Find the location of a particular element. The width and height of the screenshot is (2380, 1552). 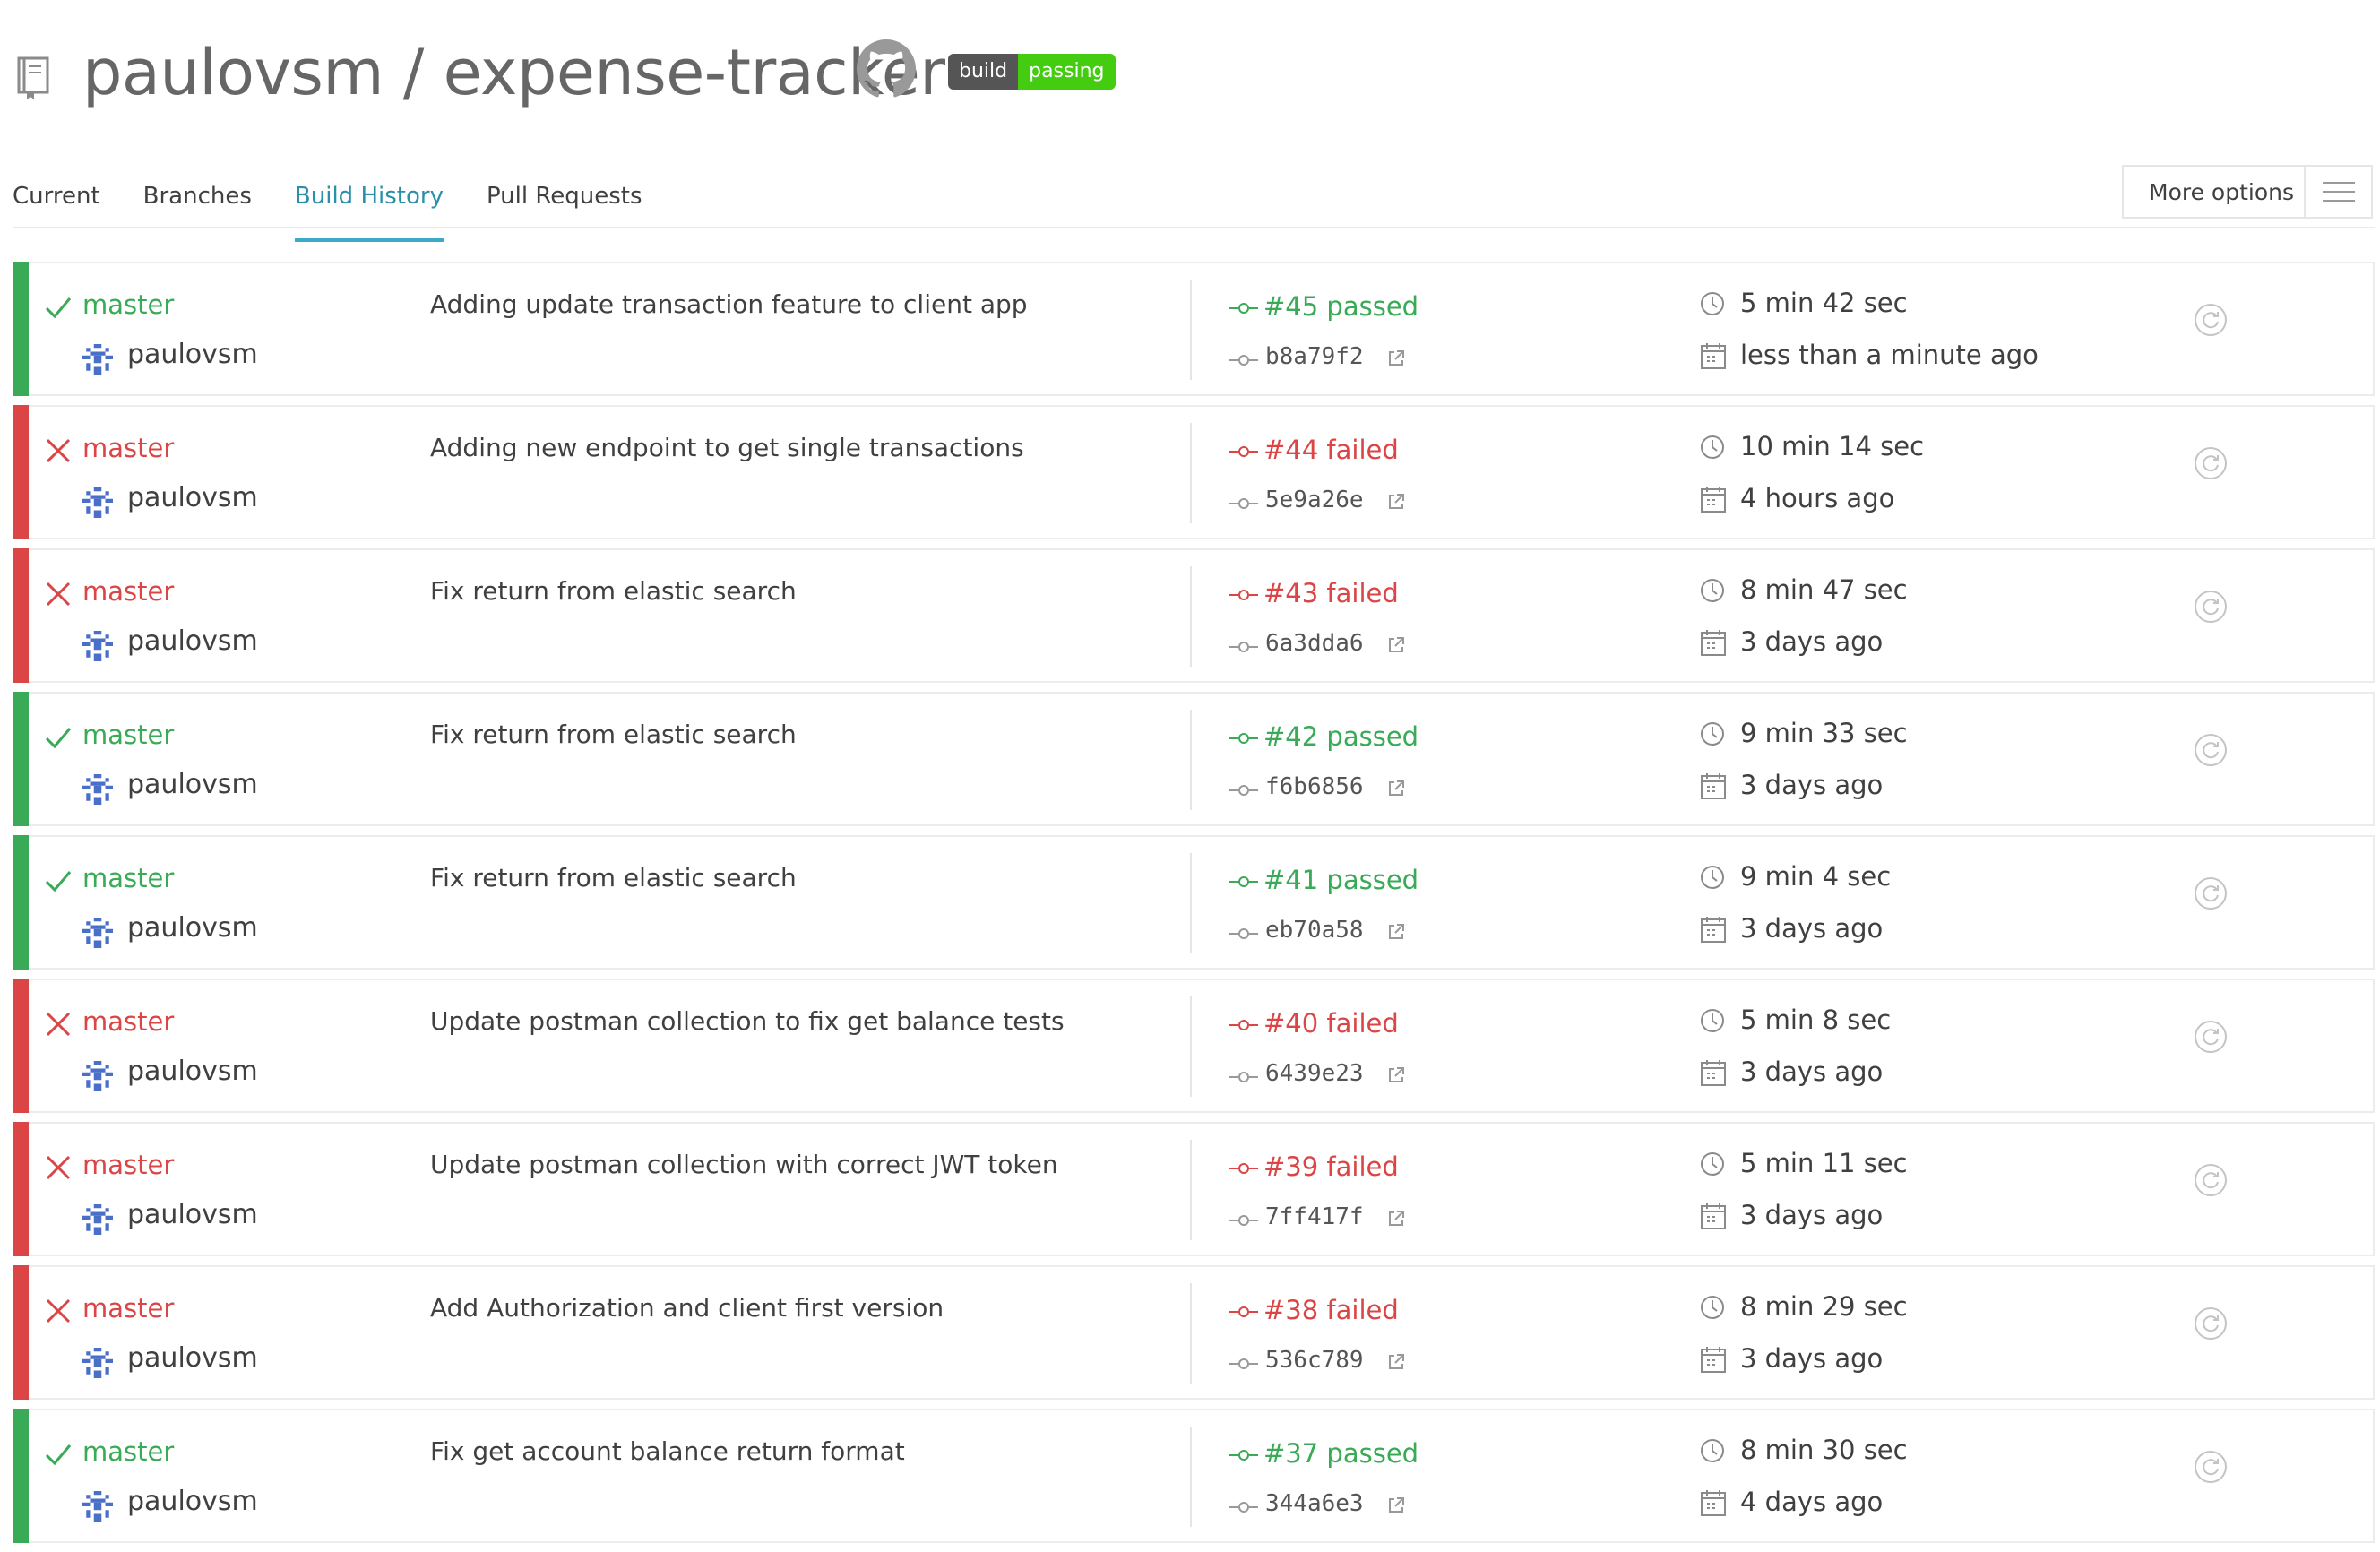

build-number-link: #45 passed is located at coordinates (1341, 307).